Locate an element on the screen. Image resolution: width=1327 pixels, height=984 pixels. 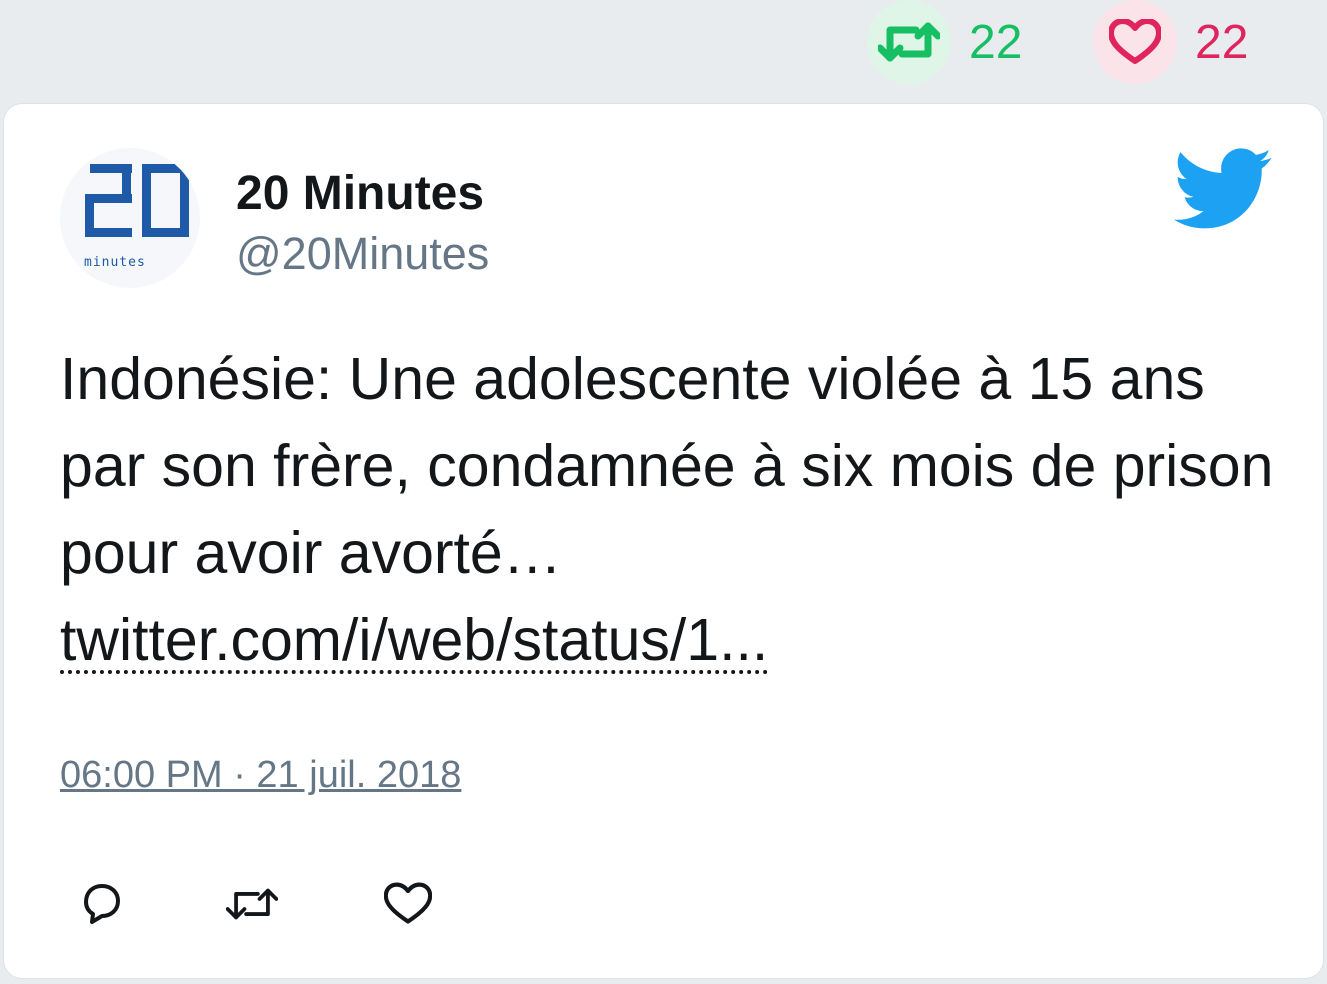
svg-text: minutes is located at coordinates (115, 262).